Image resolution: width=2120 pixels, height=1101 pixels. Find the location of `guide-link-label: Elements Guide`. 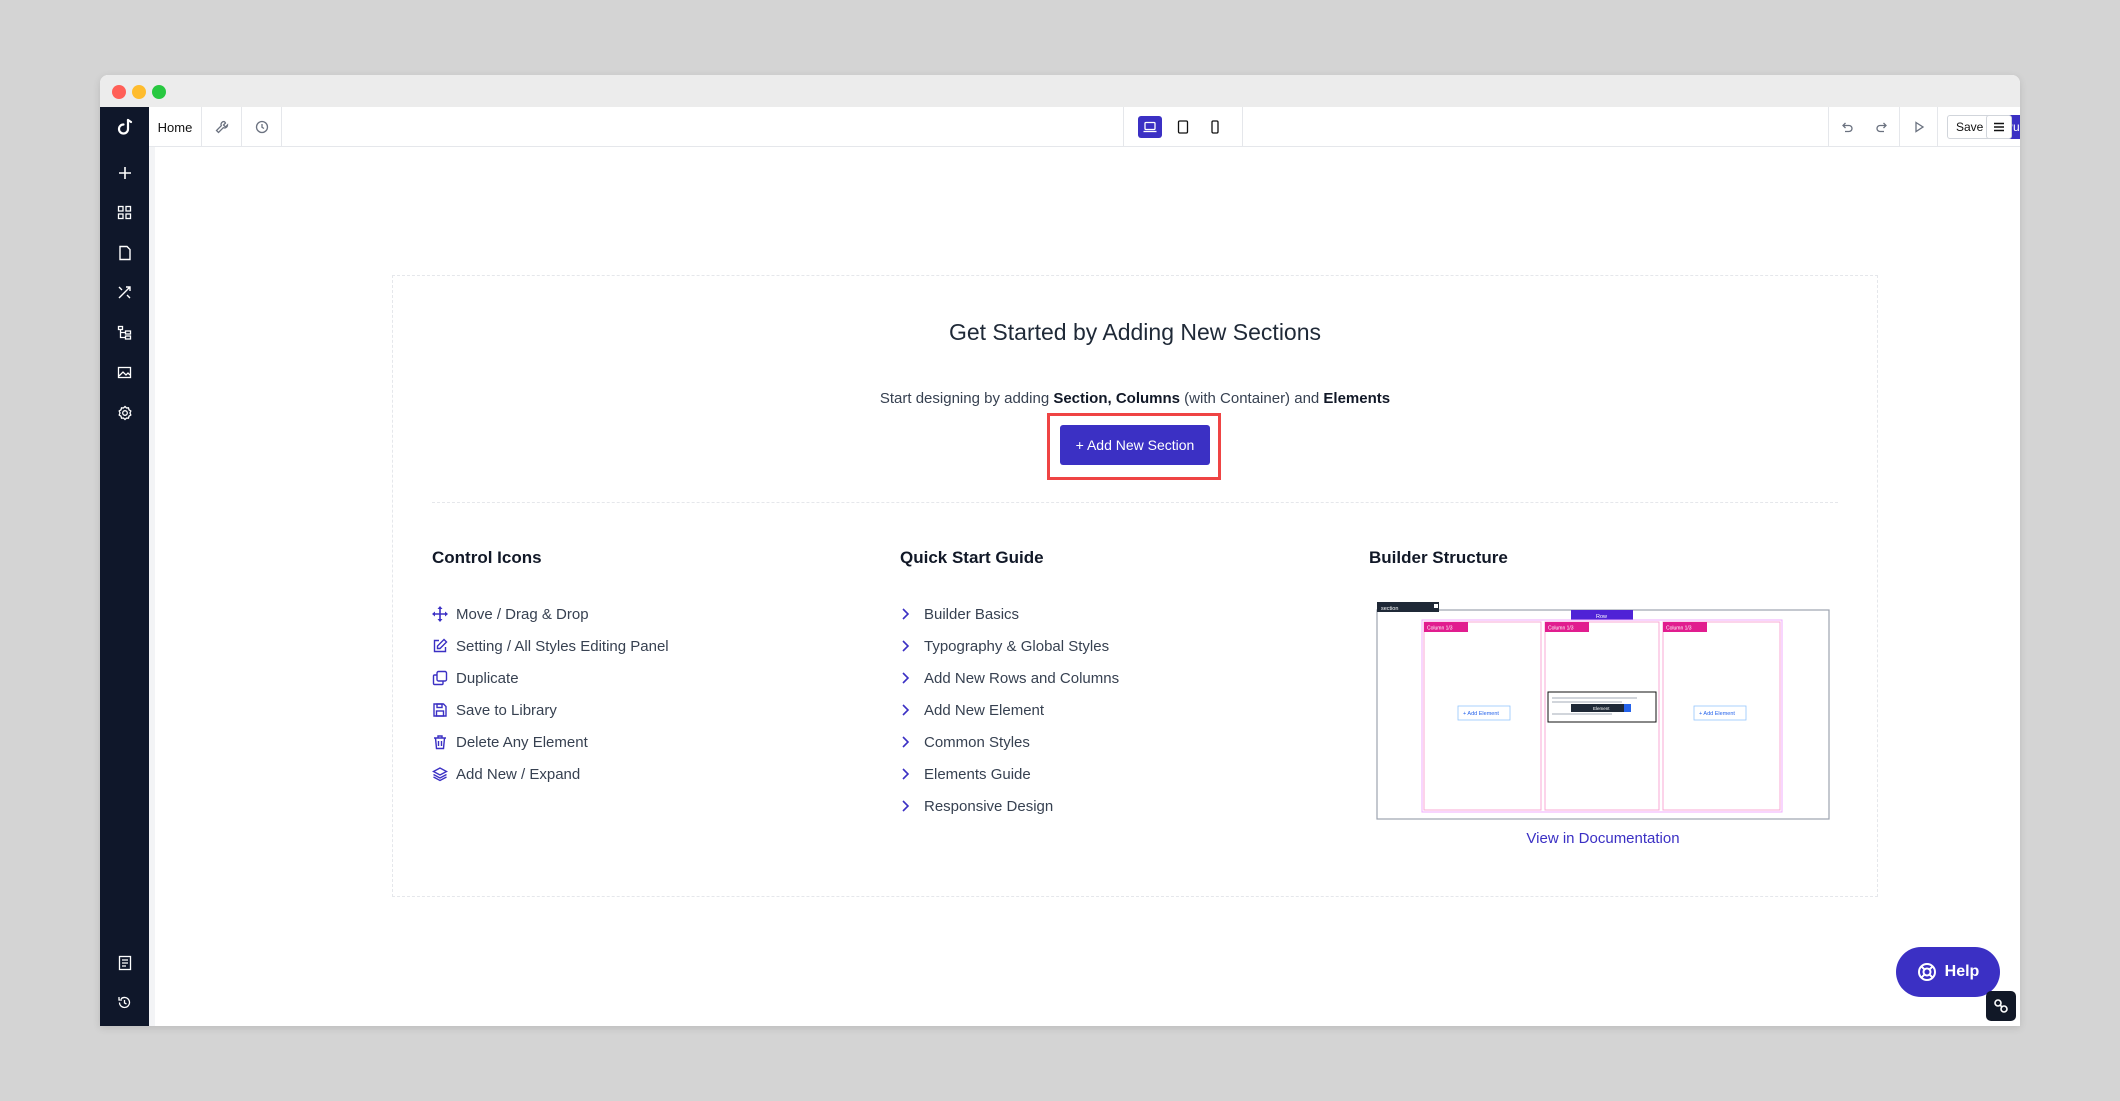

guide-link-label: Elements Guide is located at coordinates (977, 774).